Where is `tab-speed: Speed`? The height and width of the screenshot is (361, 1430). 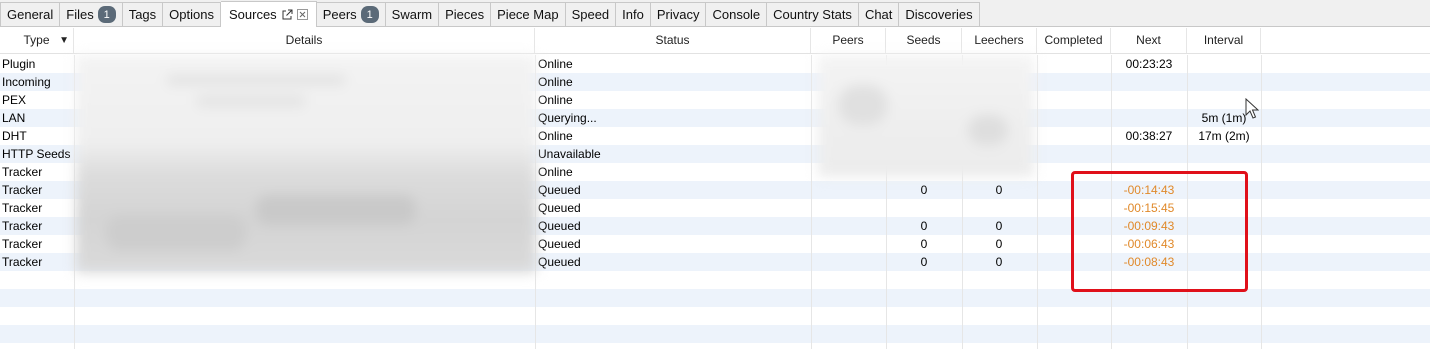
tab-speed: Speed is located at coordinates (591, 14).